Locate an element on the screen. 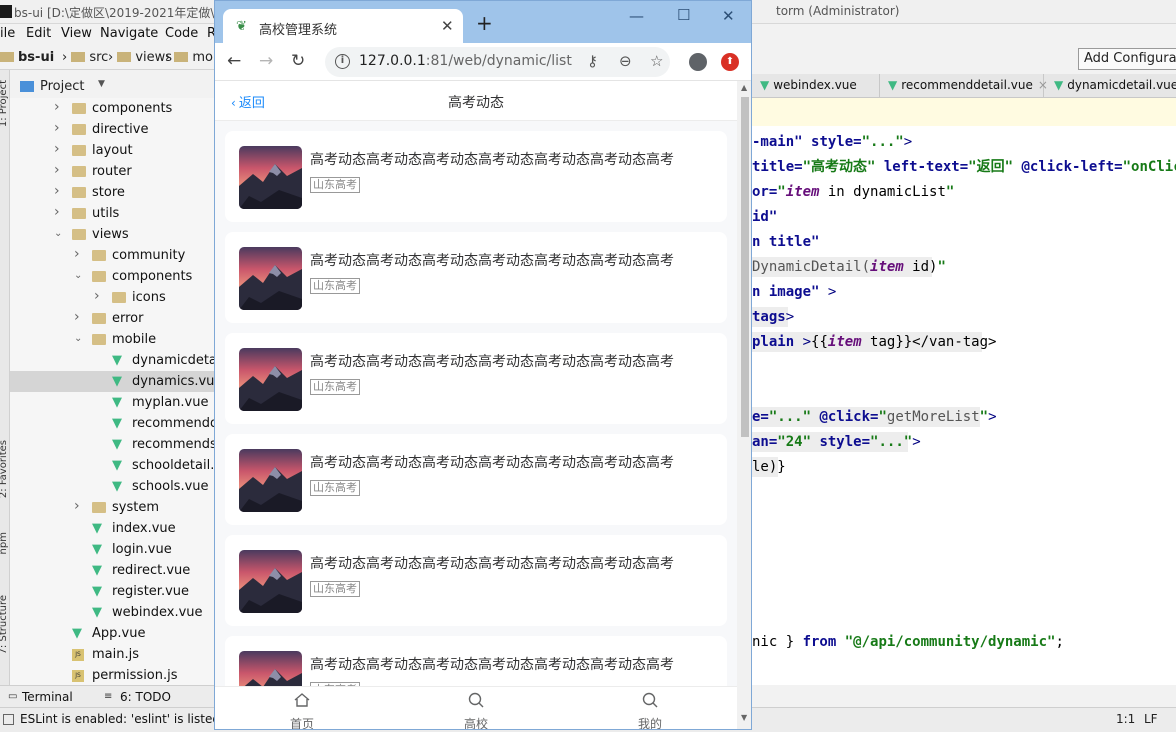  search-icon is located at coordinates (650, 701).